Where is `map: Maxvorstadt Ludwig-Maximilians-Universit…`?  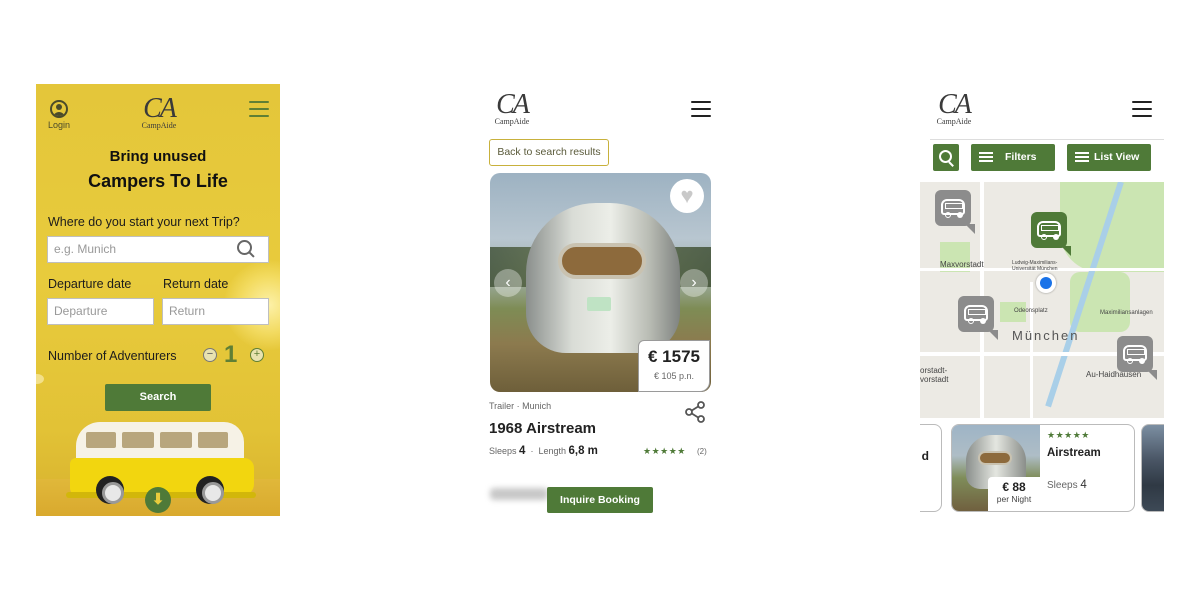
map: Maxvorstadt Ludwig-Maximilians-Universit… is located at coordinates (1042, 300).